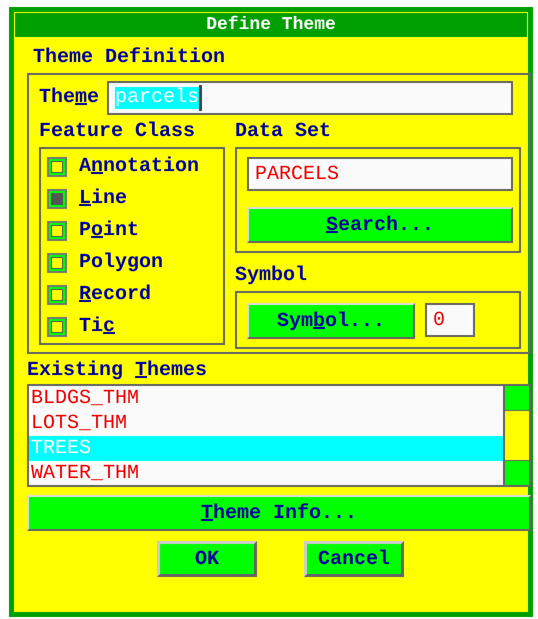  Describe the element at coordinates (129, 58) in the screenshot. I see `section-heading: Theme Definition` at that location.